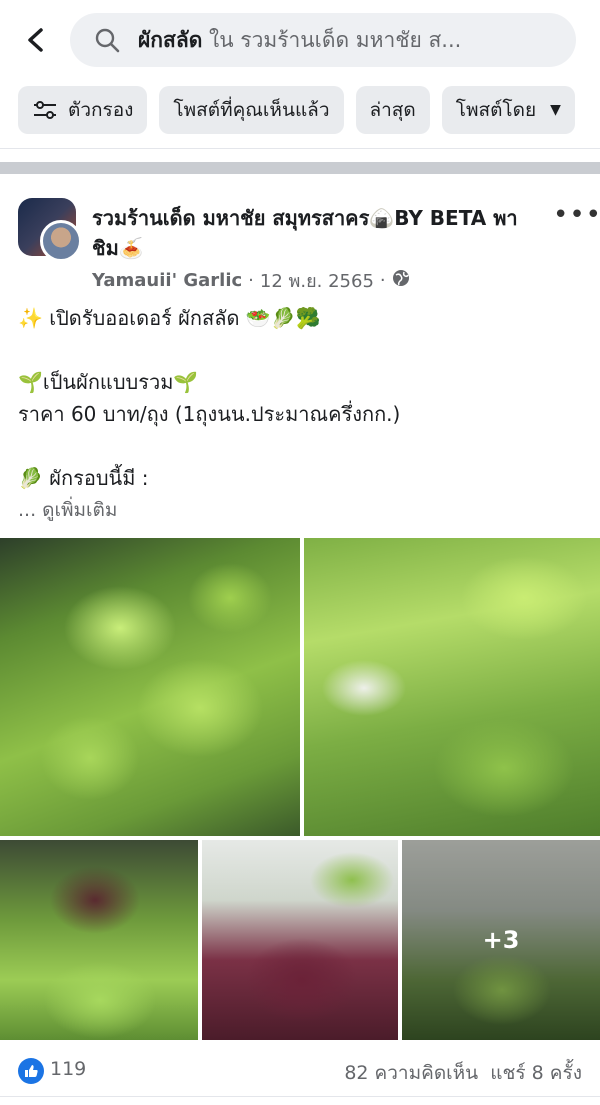 This screenshot has width=600, height=1105. What do you see at coordinates (209, 414) in the screenshot?
I see `post-line: ราคา 60 บาท/ถุง (1ถุงนน.ประมาณครึ่งกก.)` at bounding box center [209, 414].